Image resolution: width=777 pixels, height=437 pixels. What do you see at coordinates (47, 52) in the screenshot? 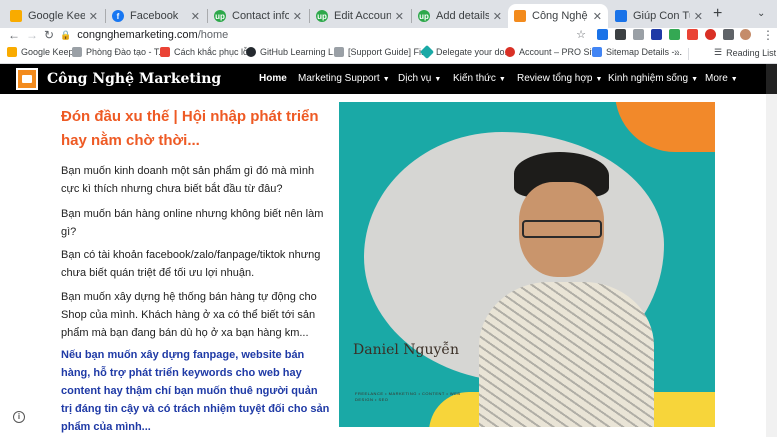
I see `bookmark-label: Google Keep` at bounding box center [47, 52].